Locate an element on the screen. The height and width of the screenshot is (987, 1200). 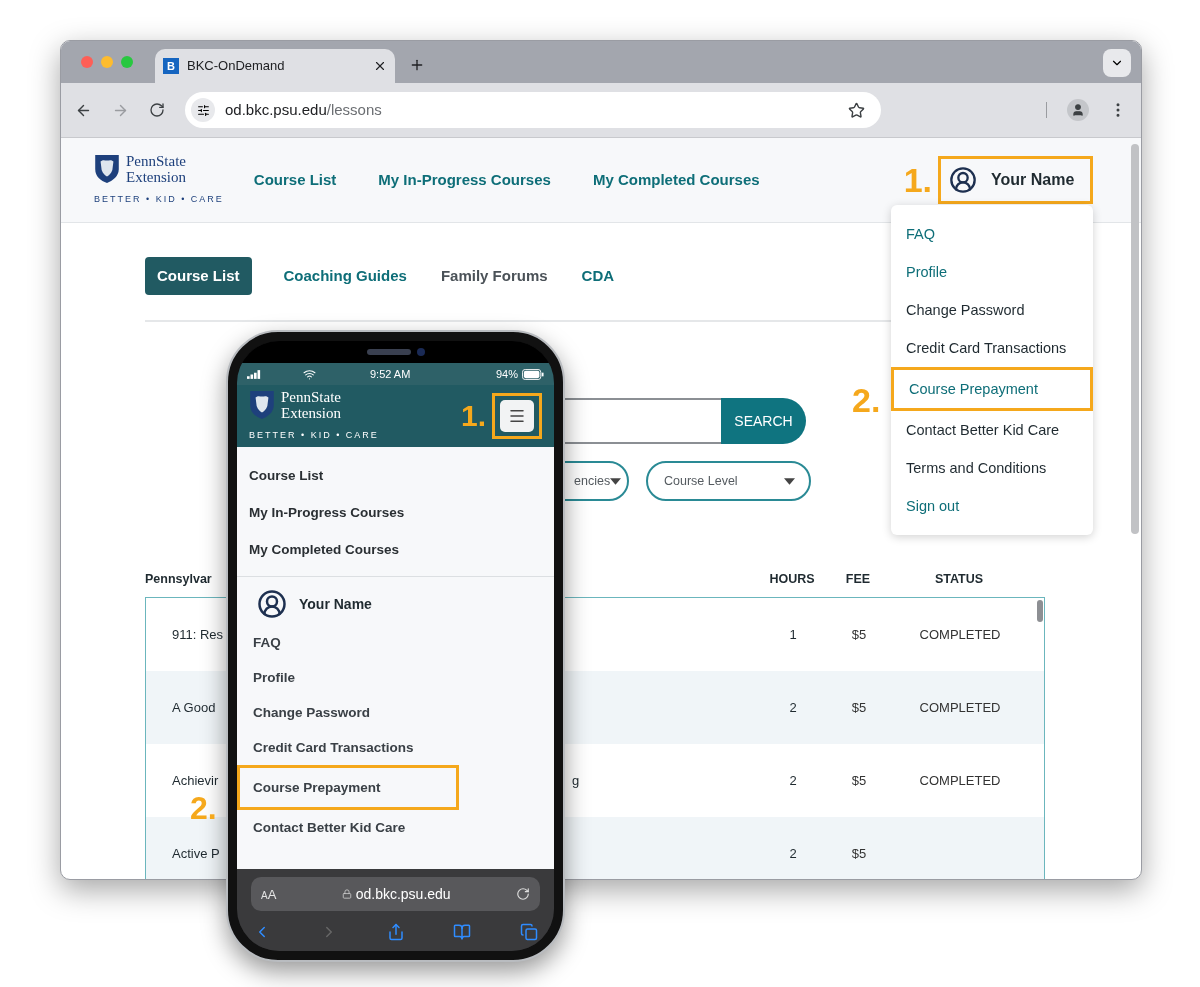
tab-favicon: B is located at coordinates (171, 66).